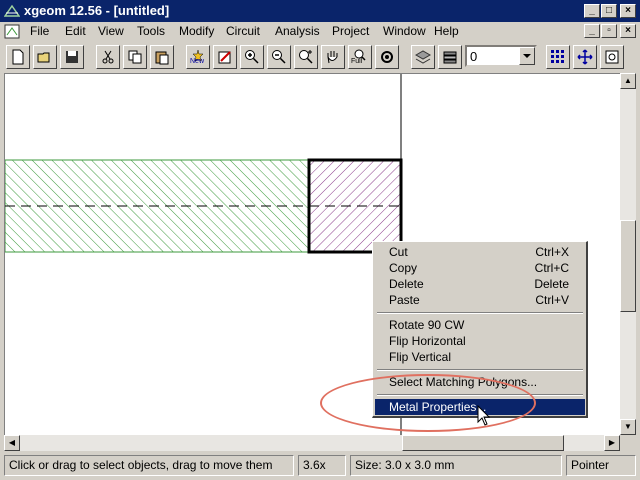 The height and width of the screenshot is (480, 640). I want to click on ctx-cut-shortcut: Ctrl+X, so click(552, 252).